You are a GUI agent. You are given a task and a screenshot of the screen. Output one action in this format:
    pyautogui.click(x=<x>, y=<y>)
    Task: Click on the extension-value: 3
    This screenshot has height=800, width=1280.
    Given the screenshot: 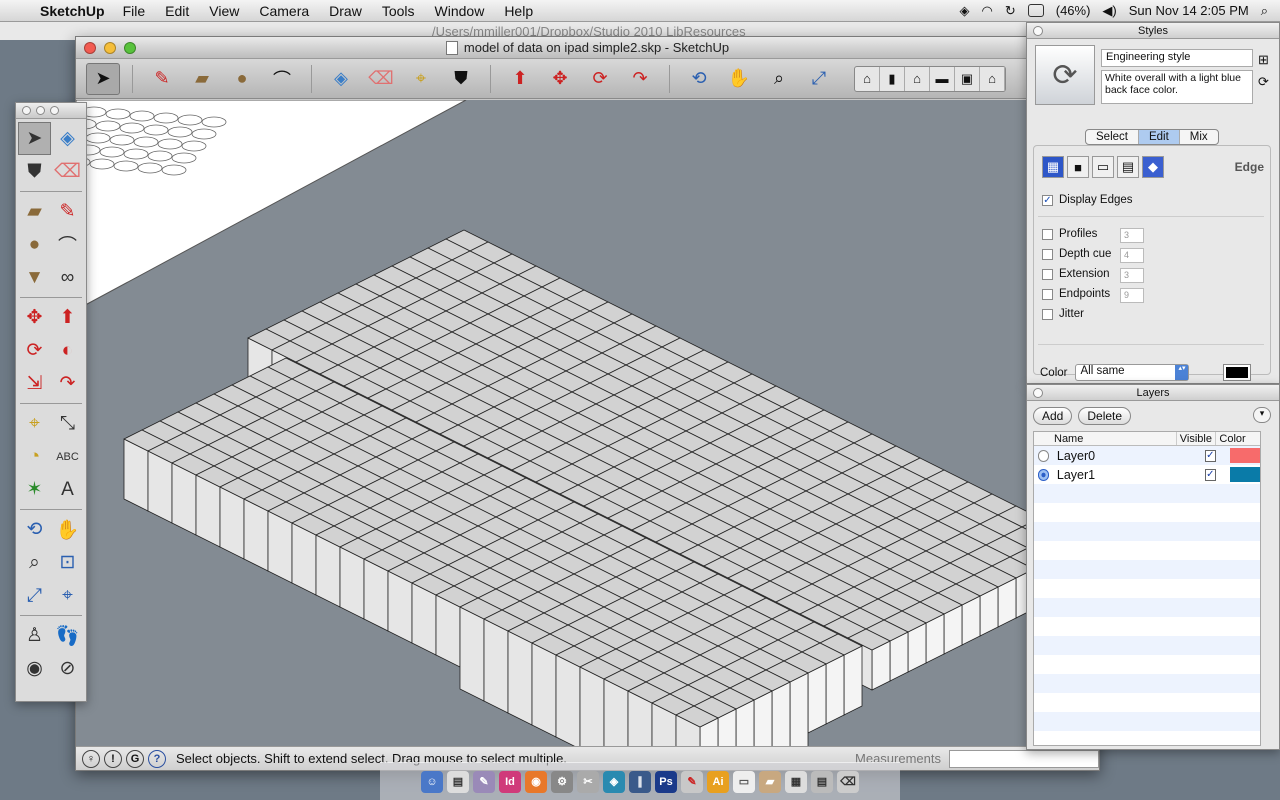 What is the action you would take?
    pyautogui.click(x=1132, y=275)
    